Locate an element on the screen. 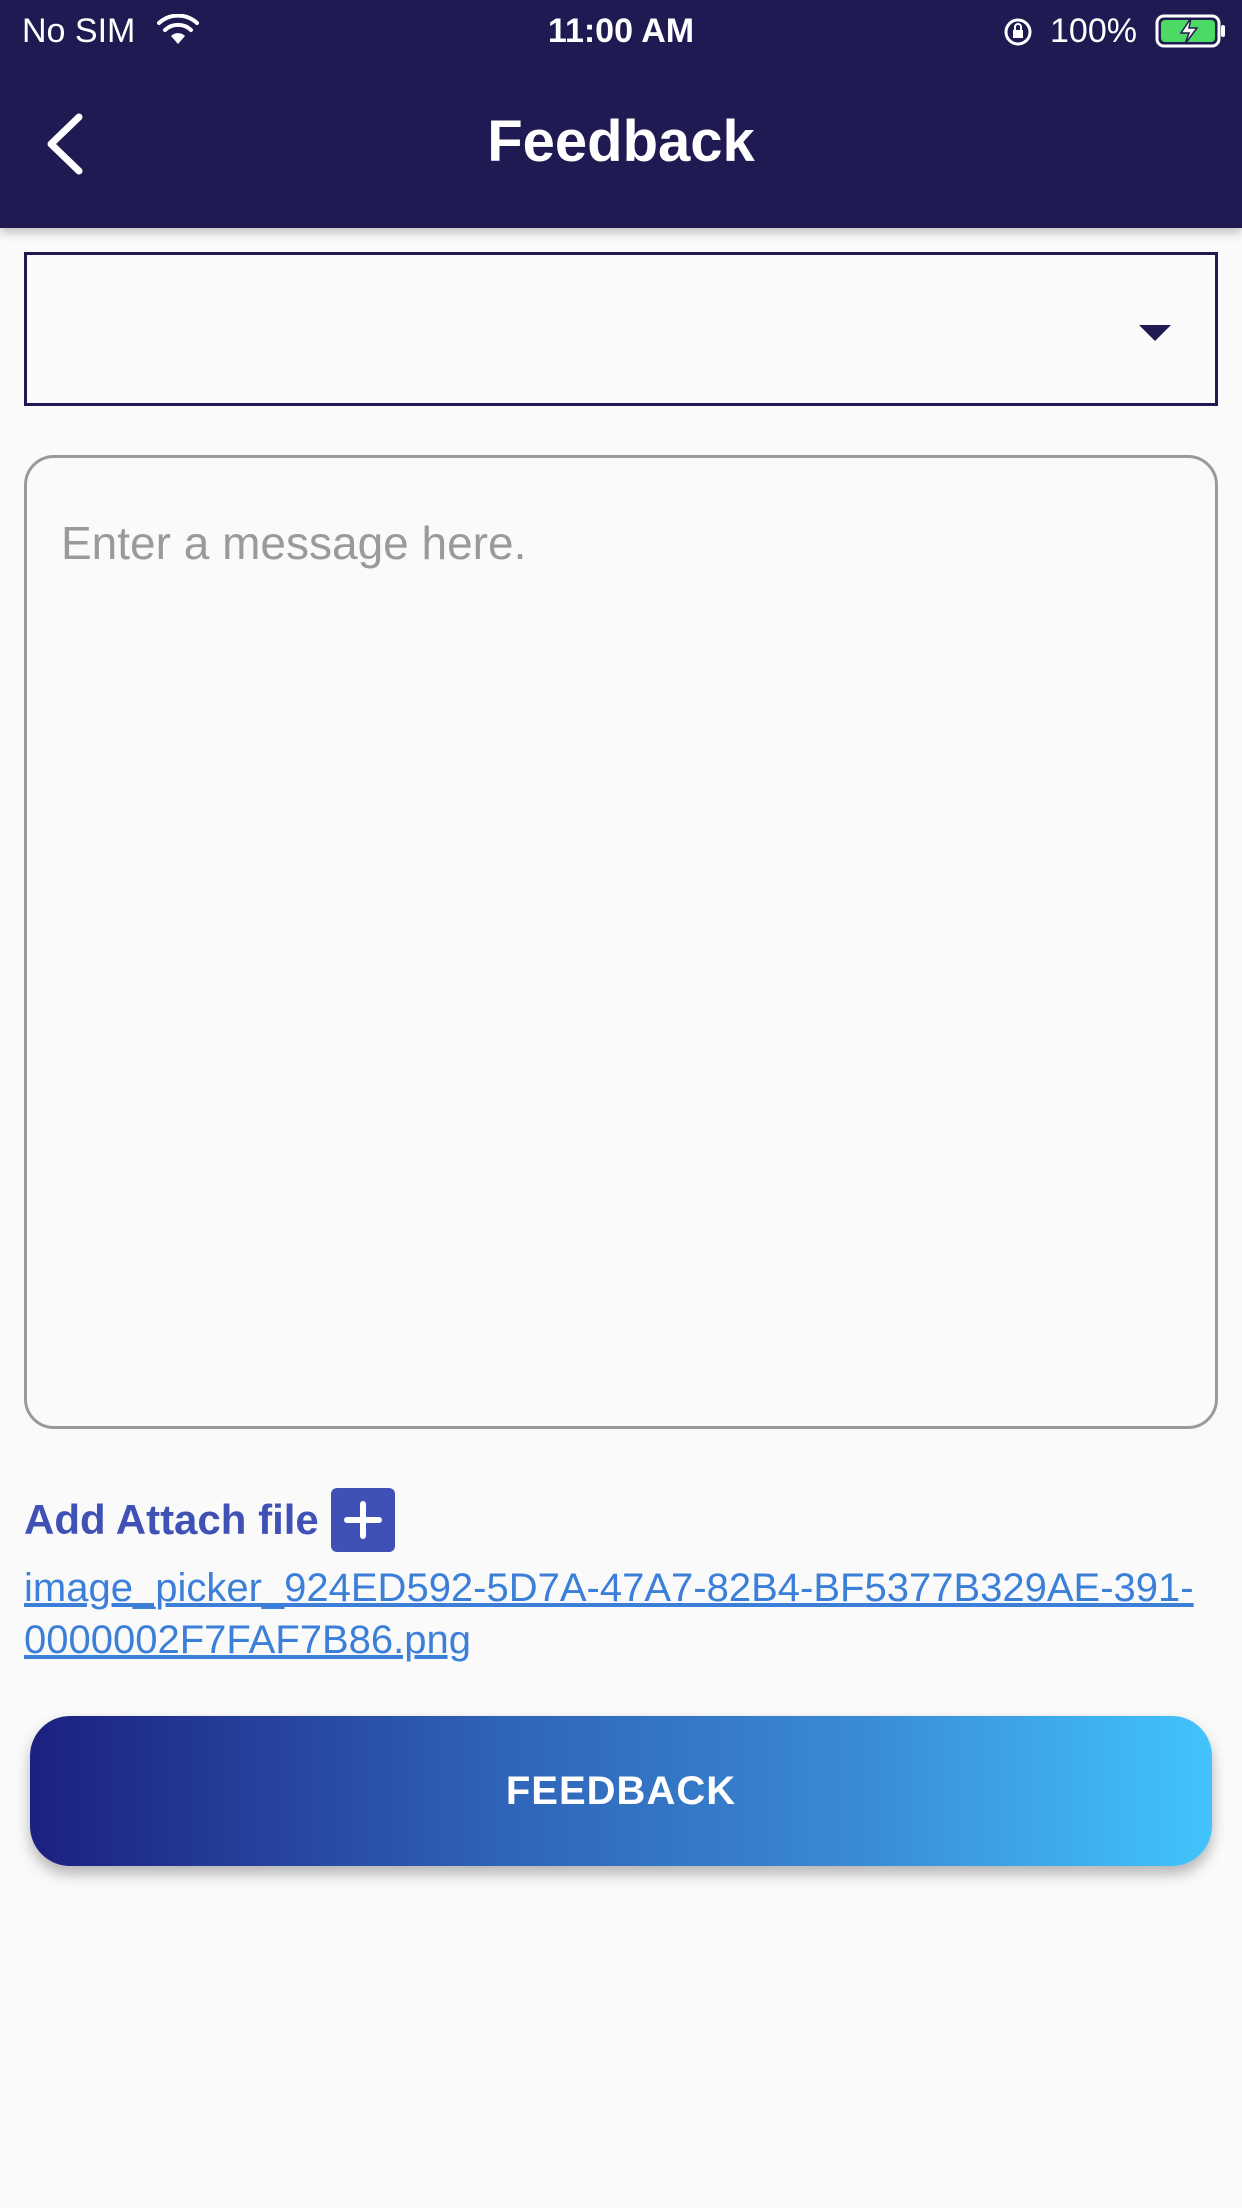 The height and width of the screenshot is (2208, 1242). triangle-down-icon is located at coordinates (1155, 333).